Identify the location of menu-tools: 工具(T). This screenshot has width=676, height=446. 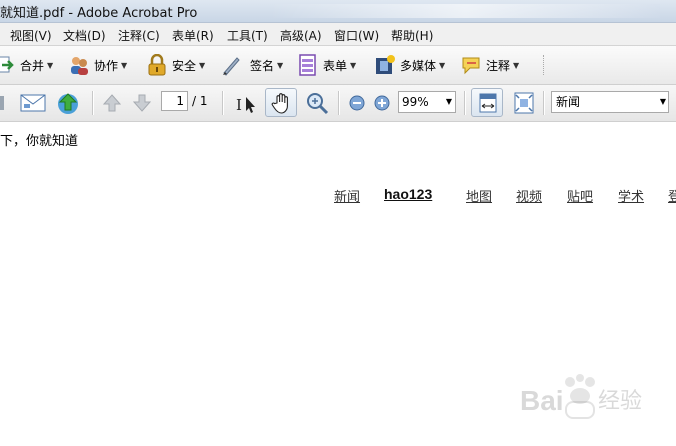
(247, 35).